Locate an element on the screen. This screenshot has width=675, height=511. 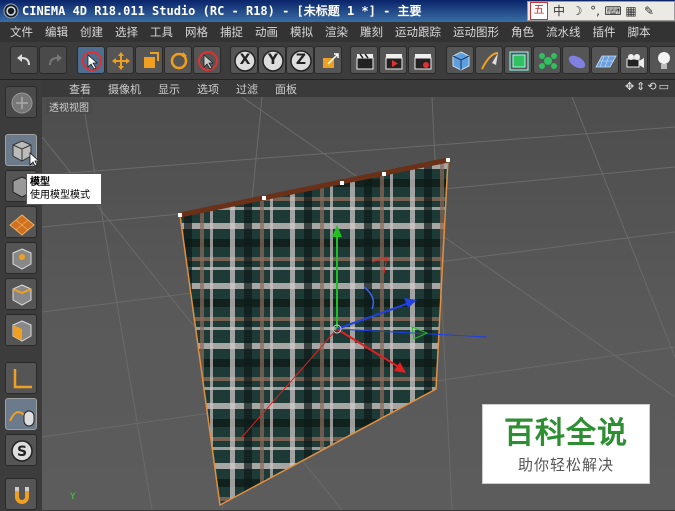
clapboard-play-icon is located at coordinates (394, 62).